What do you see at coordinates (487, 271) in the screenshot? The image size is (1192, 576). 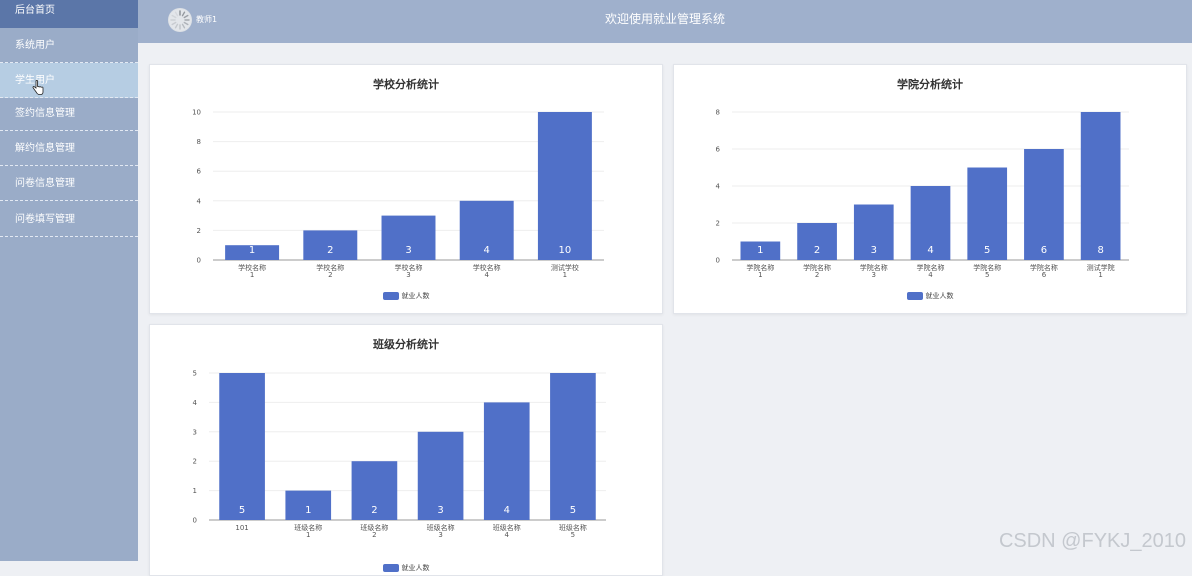 I see `x-tick-label: 学校名称 4` at bounding box center [487, 271].